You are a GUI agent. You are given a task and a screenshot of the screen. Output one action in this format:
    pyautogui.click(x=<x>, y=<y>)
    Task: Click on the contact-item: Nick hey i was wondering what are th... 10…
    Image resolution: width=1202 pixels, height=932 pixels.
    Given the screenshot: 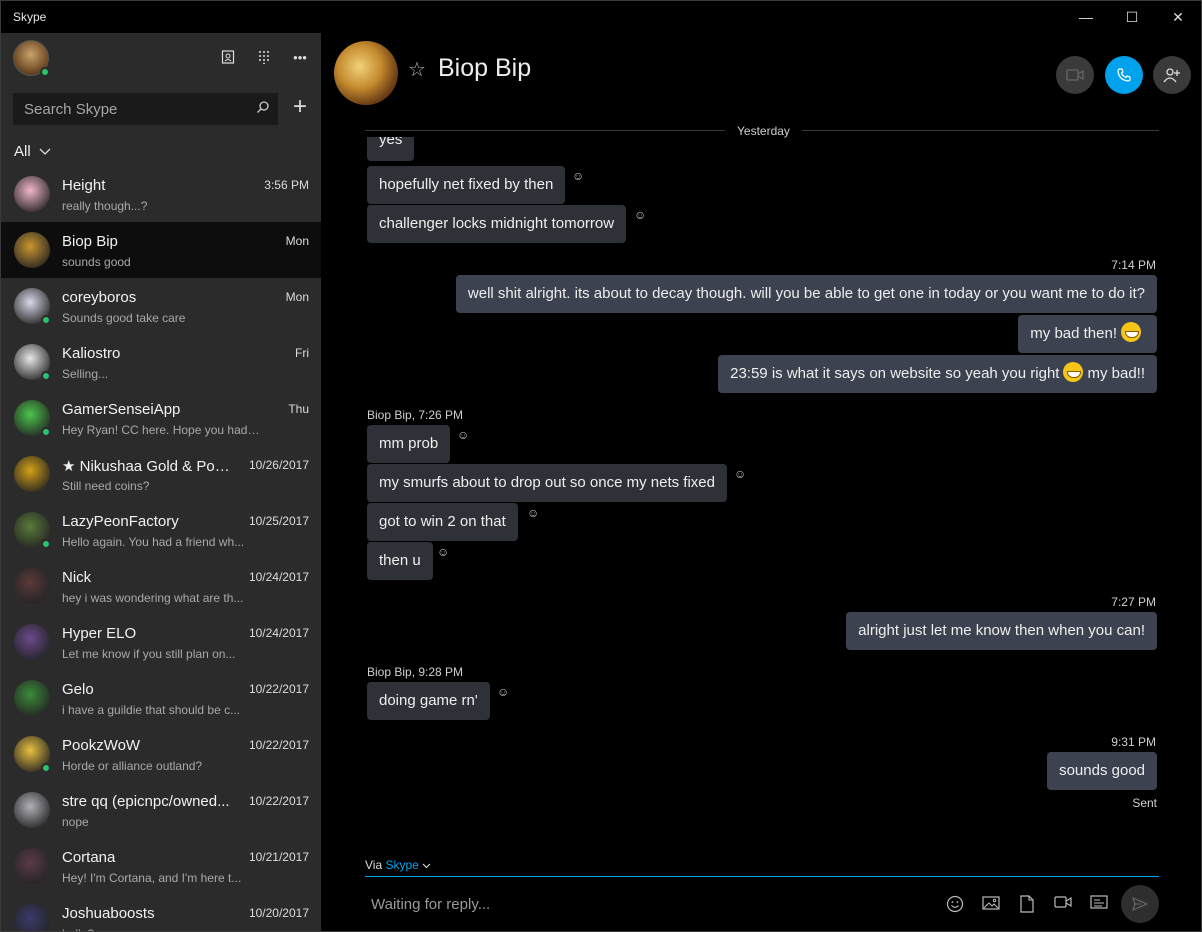 What is the action you would take?
    pyautogui.click(x=161, y=586)
    